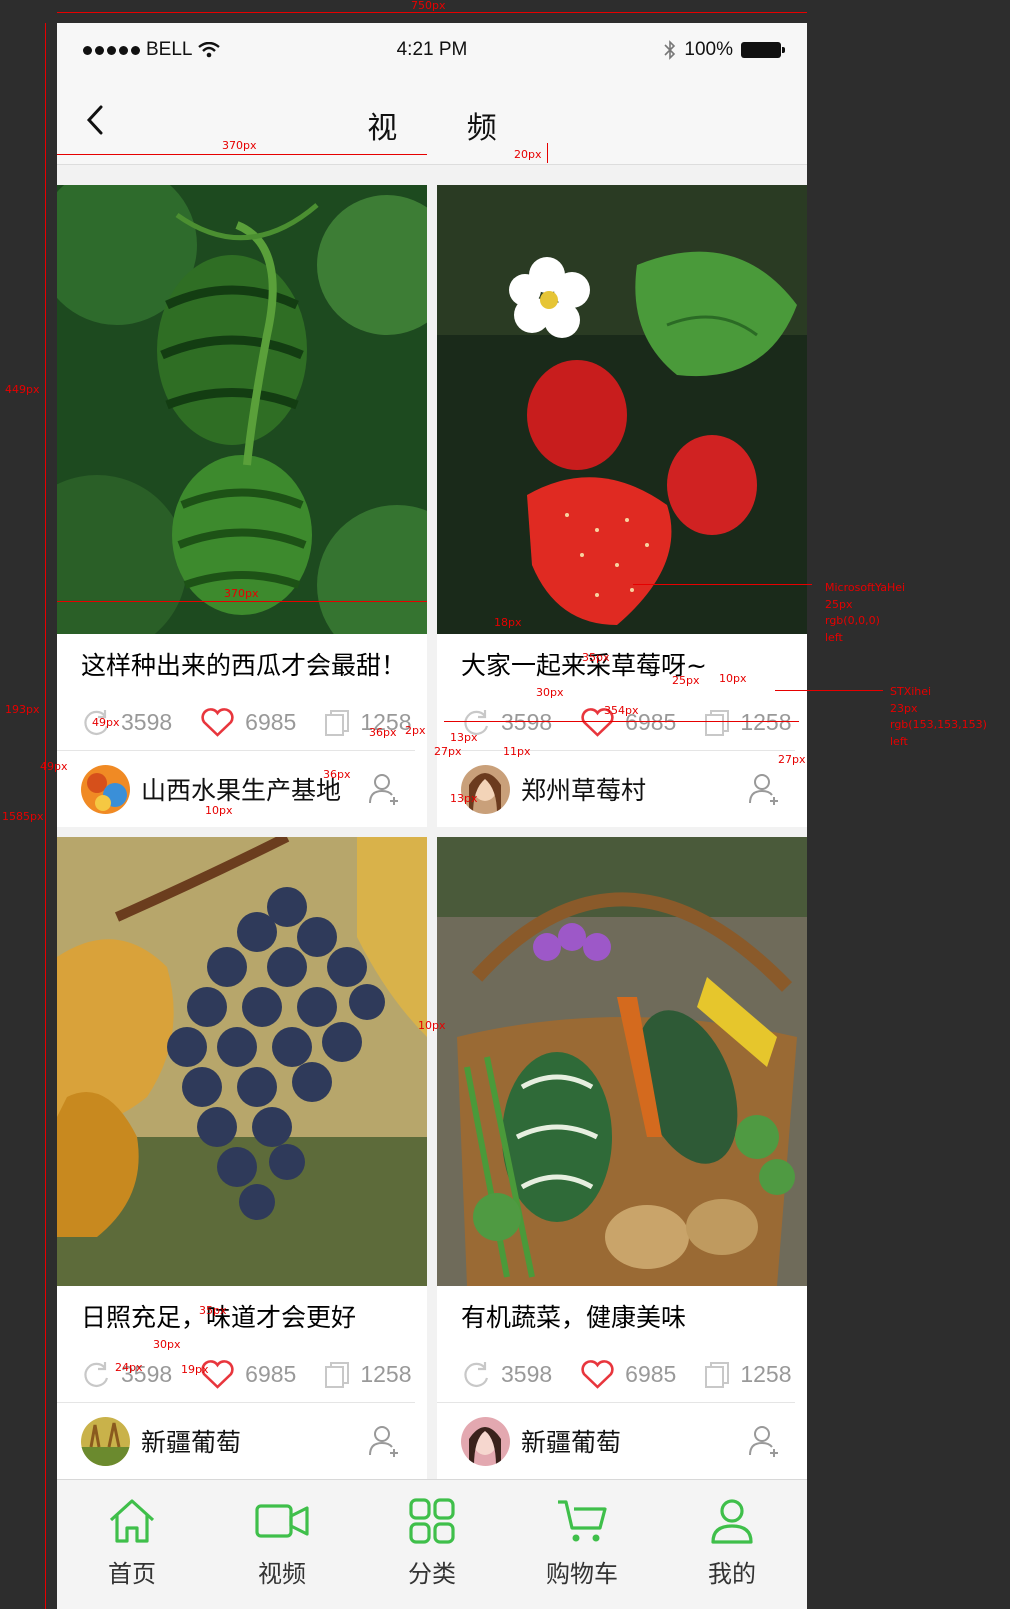  I want to click on stat-bottom-label: 19px, so click(195, 1369).